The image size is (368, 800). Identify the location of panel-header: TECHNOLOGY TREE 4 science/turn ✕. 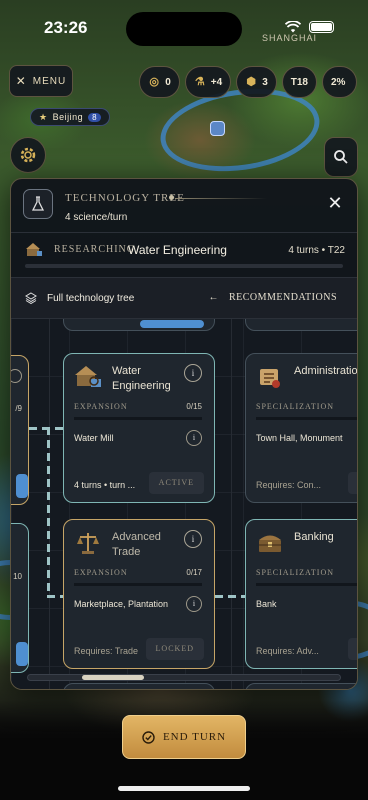
(184, 206).